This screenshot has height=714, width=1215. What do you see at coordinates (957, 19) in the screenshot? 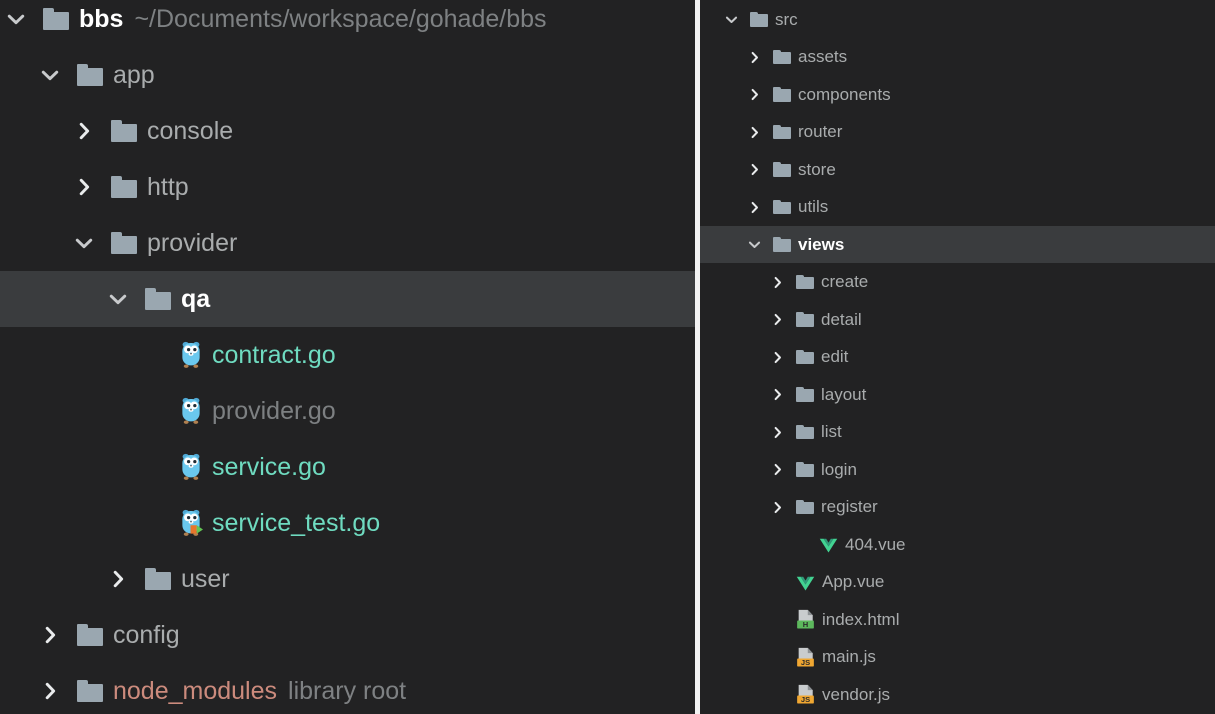
I see `tree-row: src` at bounding box center [957, 19].